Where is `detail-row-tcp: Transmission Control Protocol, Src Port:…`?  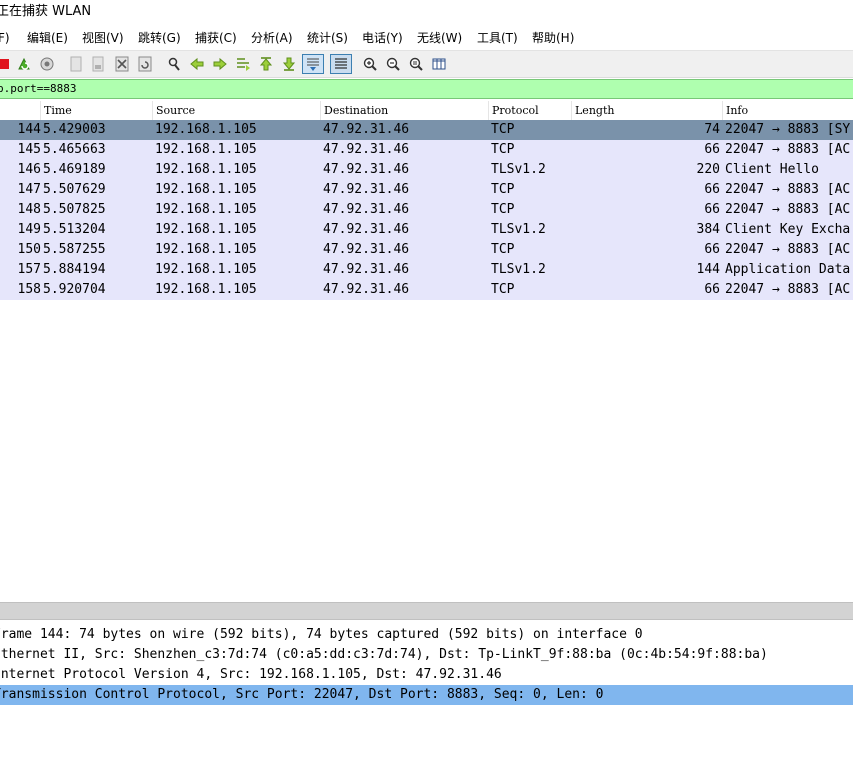 detail-row-tcp: Transmission Control Protocol, Src Port:… is located at coordinates (426, 695).